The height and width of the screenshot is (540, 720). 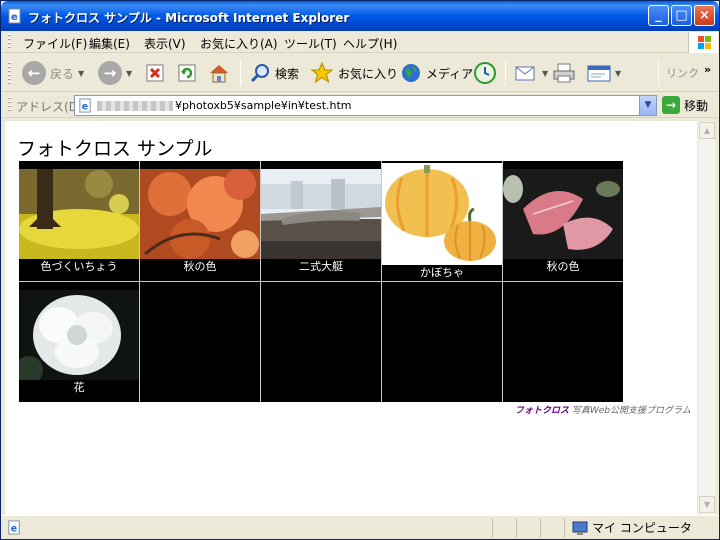 What do you see at coordinates (442, 214) in the screenshot?
I see `photo-thumbnail-pumpkin` at bounding box center [442, 214].